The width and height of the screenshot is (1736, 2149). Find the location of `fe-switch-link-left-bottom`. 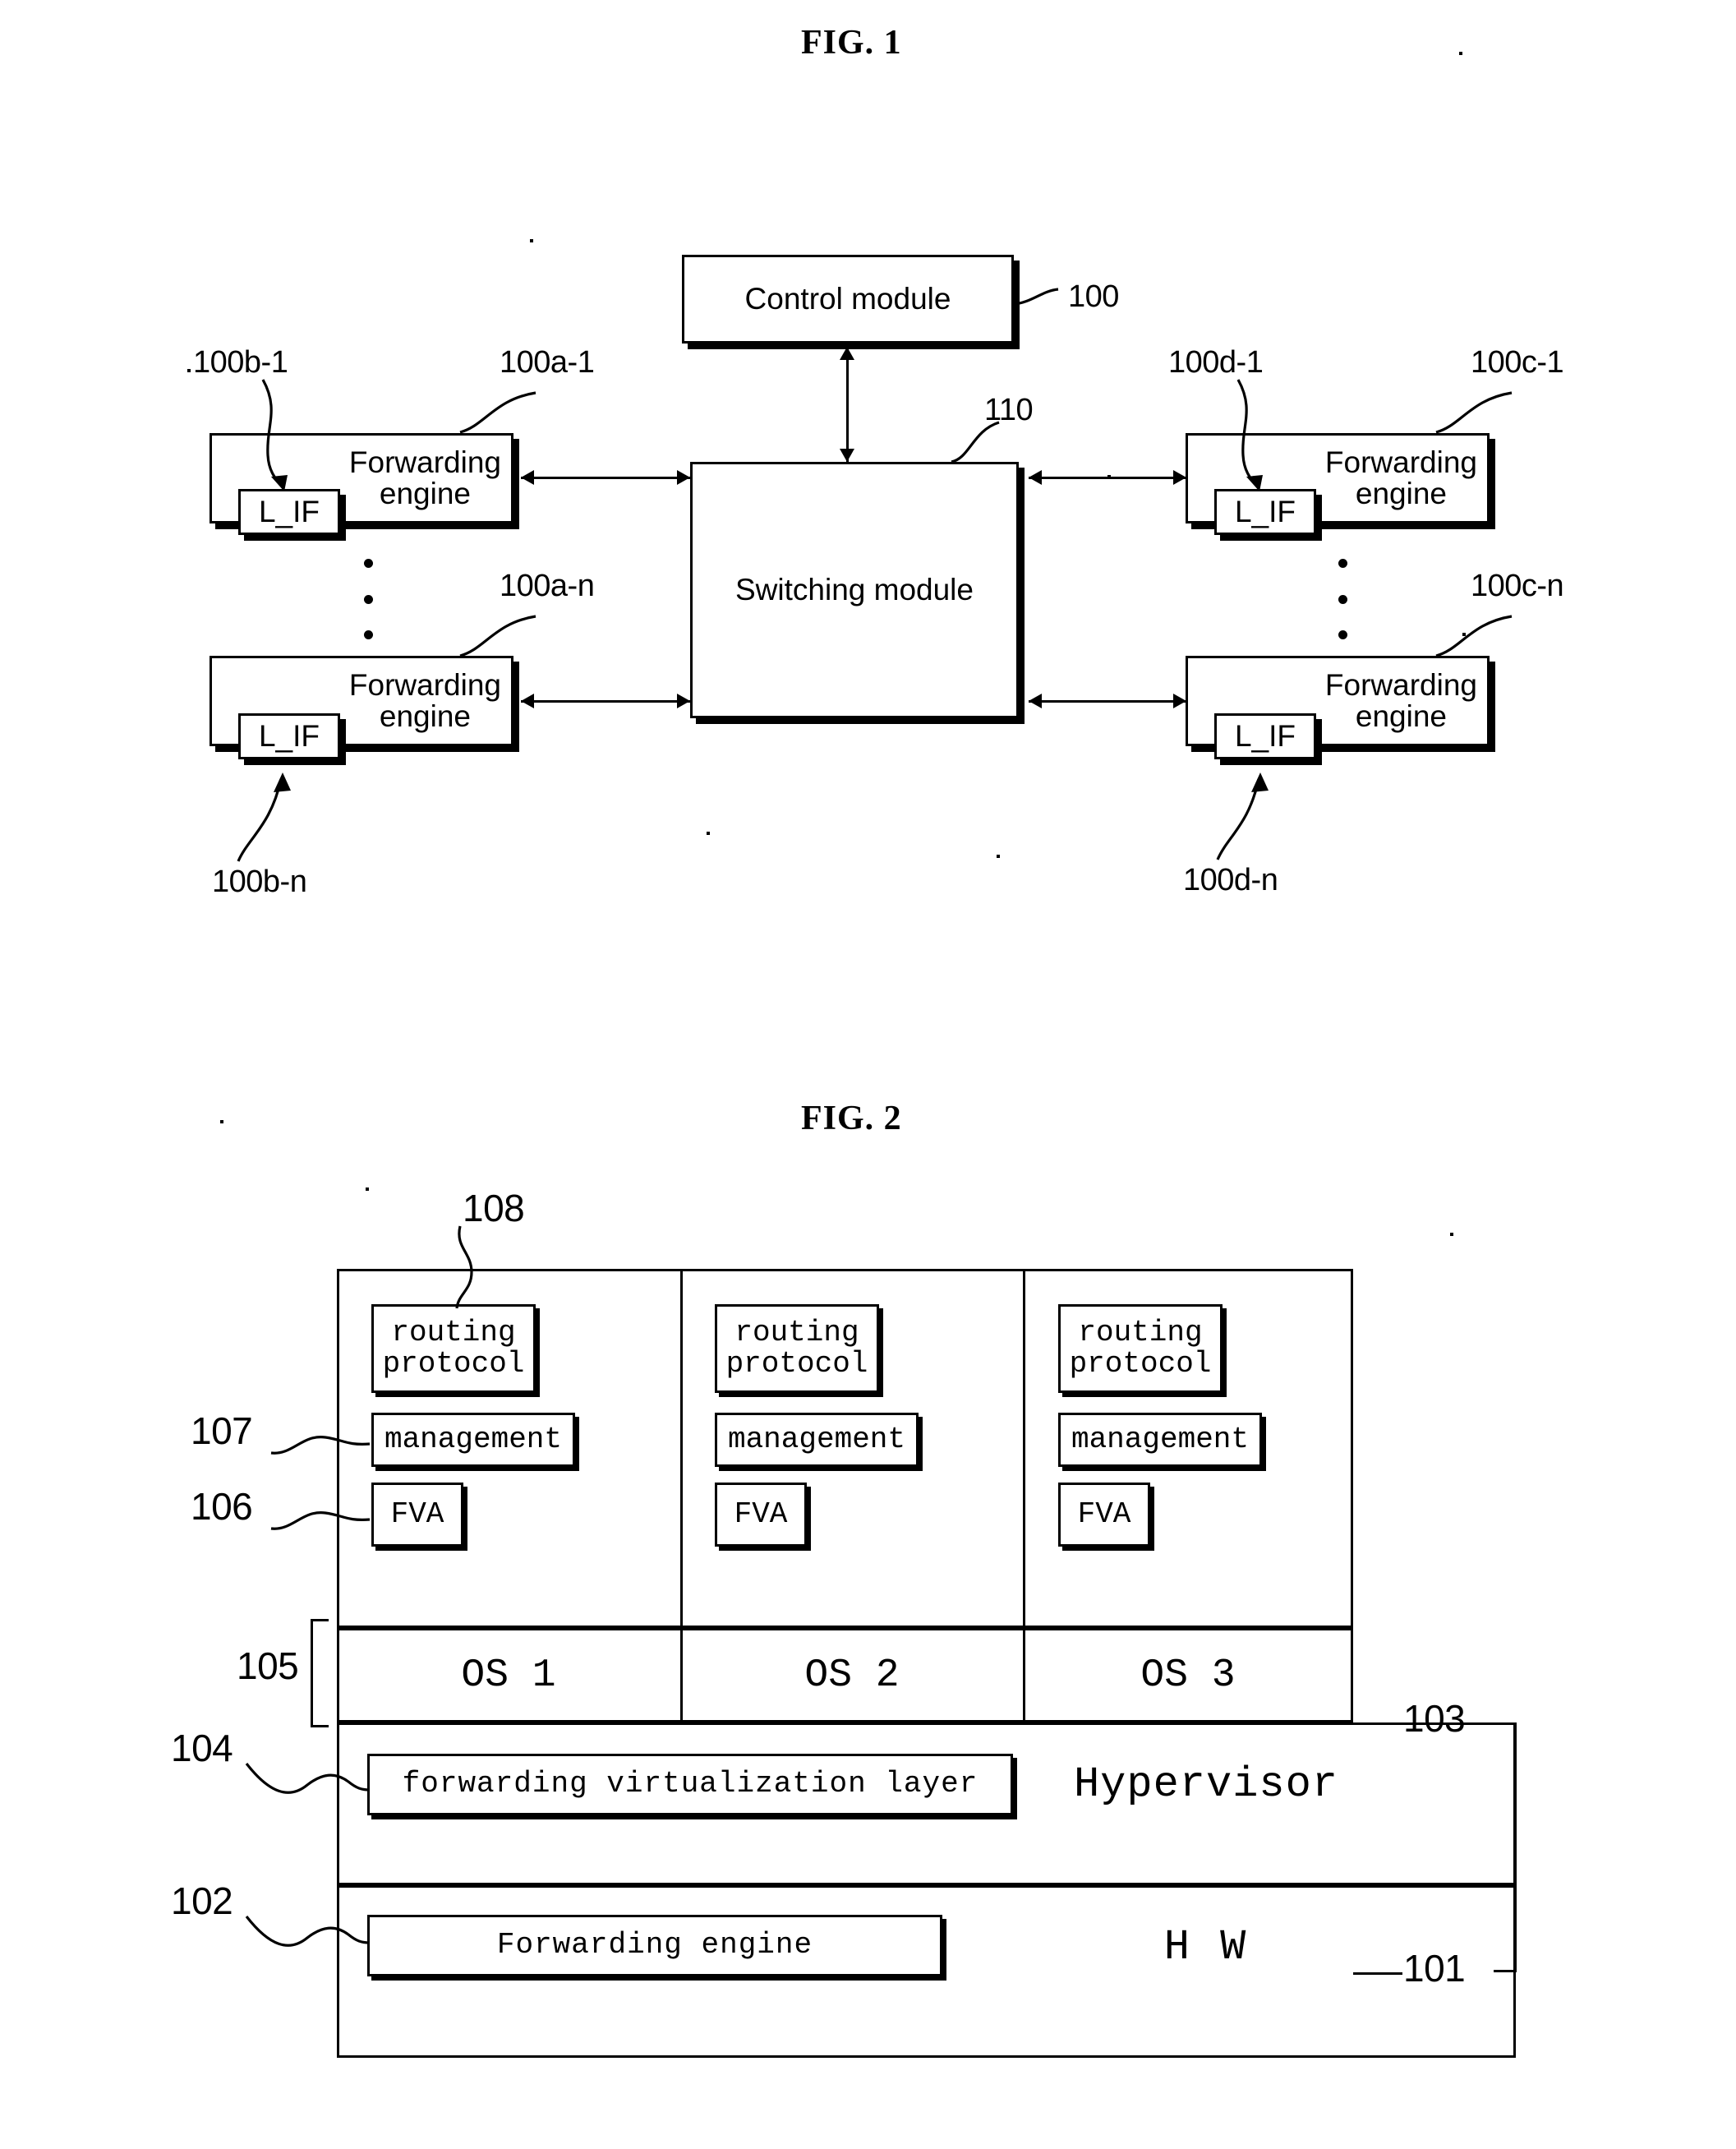

fe-switch-link-left-bottom is located at coordinates (606, 701).